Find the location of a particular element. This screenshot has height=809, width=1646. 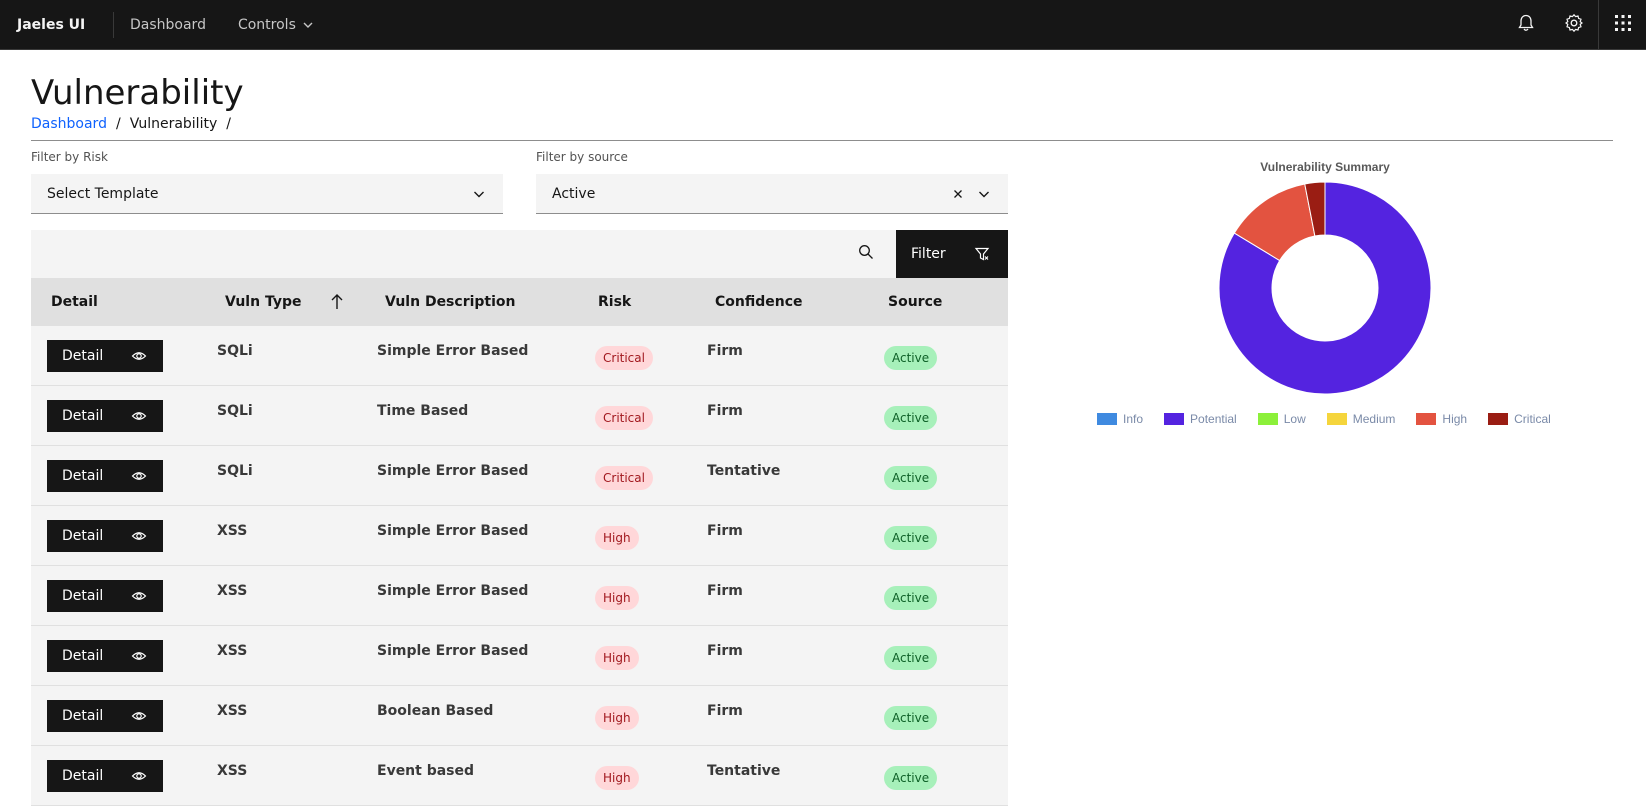

settings-button is located at coordinates (1574, 25).